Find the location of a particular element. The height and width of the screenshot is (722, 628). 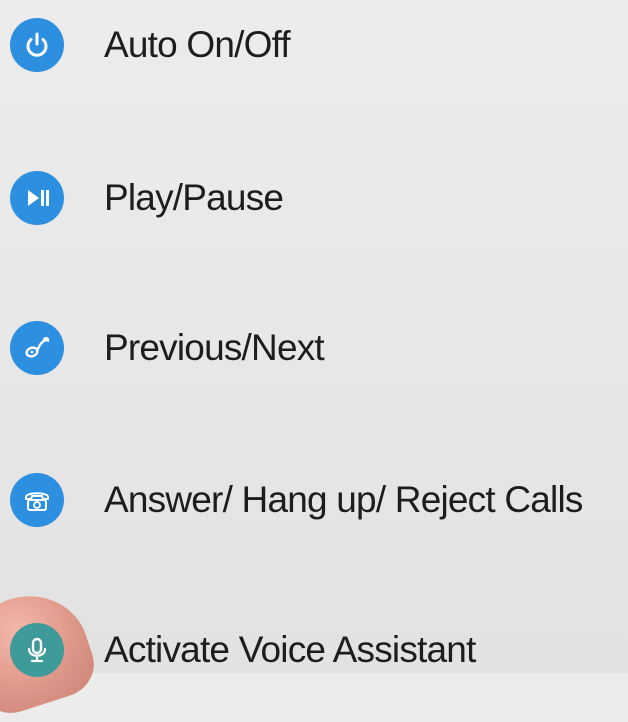

music-note-icon is located at coordinates (37, 348).